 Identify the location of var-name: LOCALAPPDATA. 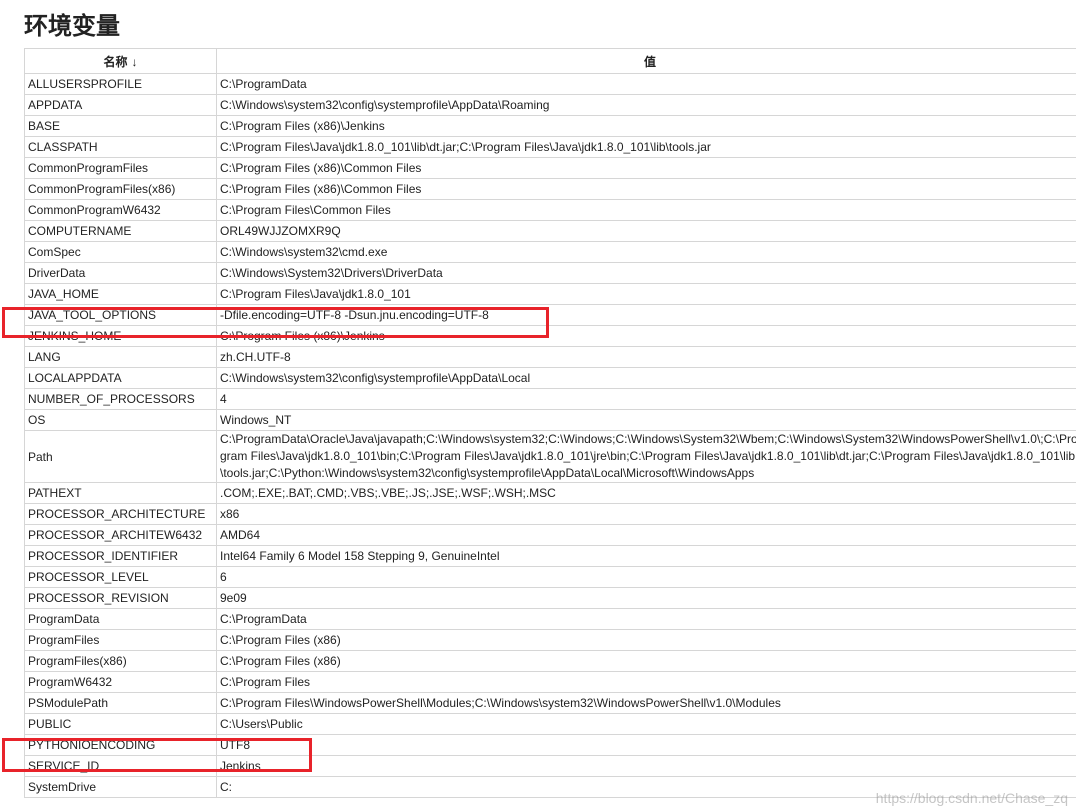
(120, 378).